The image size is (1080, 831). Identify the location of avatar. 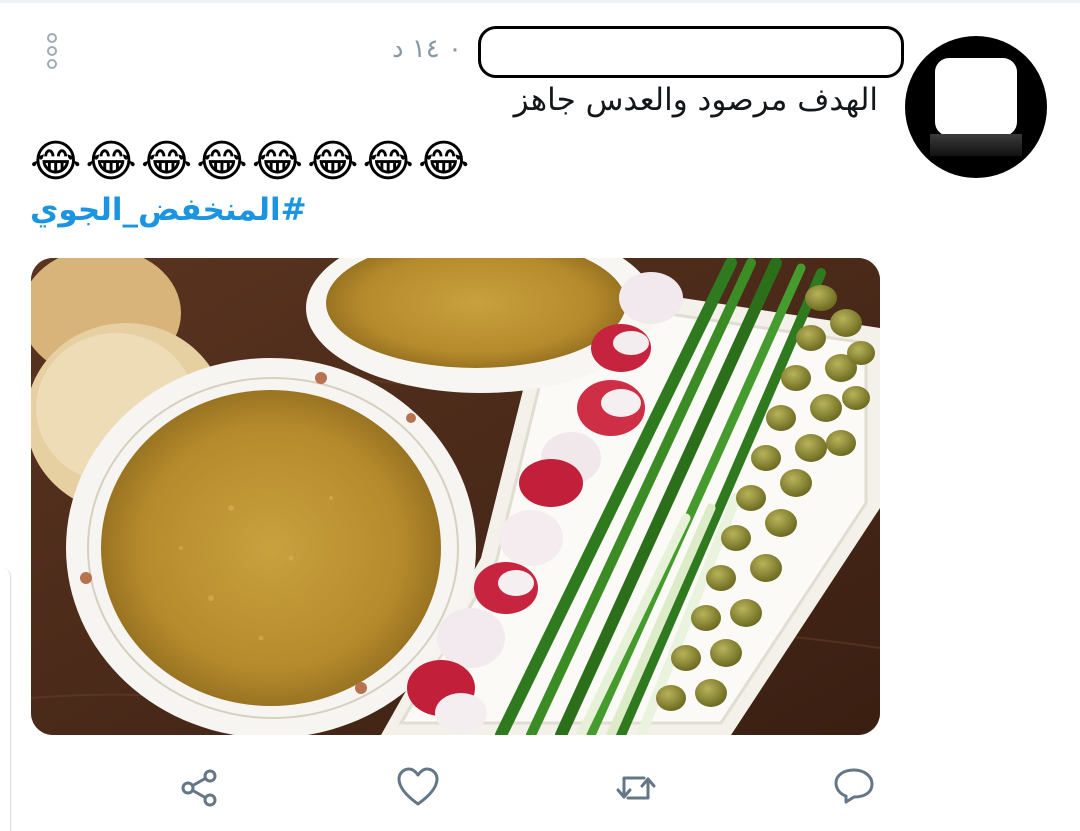
(976, 107).